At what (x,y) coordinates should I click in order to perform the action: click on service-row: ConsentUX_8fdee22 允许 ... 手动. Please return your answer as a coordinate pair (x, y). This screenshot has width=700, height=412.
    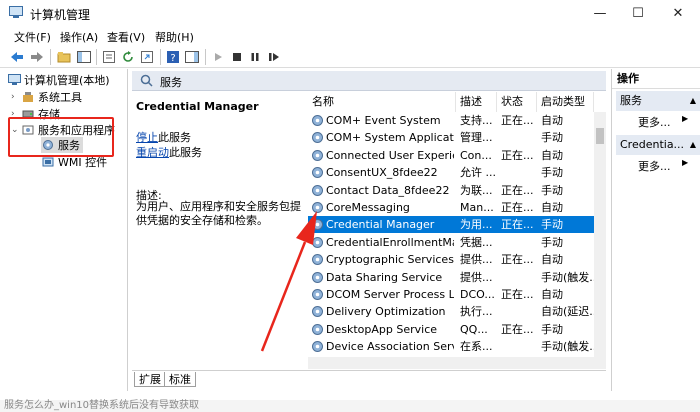
    Looking at the image, I should click on (451, 172).